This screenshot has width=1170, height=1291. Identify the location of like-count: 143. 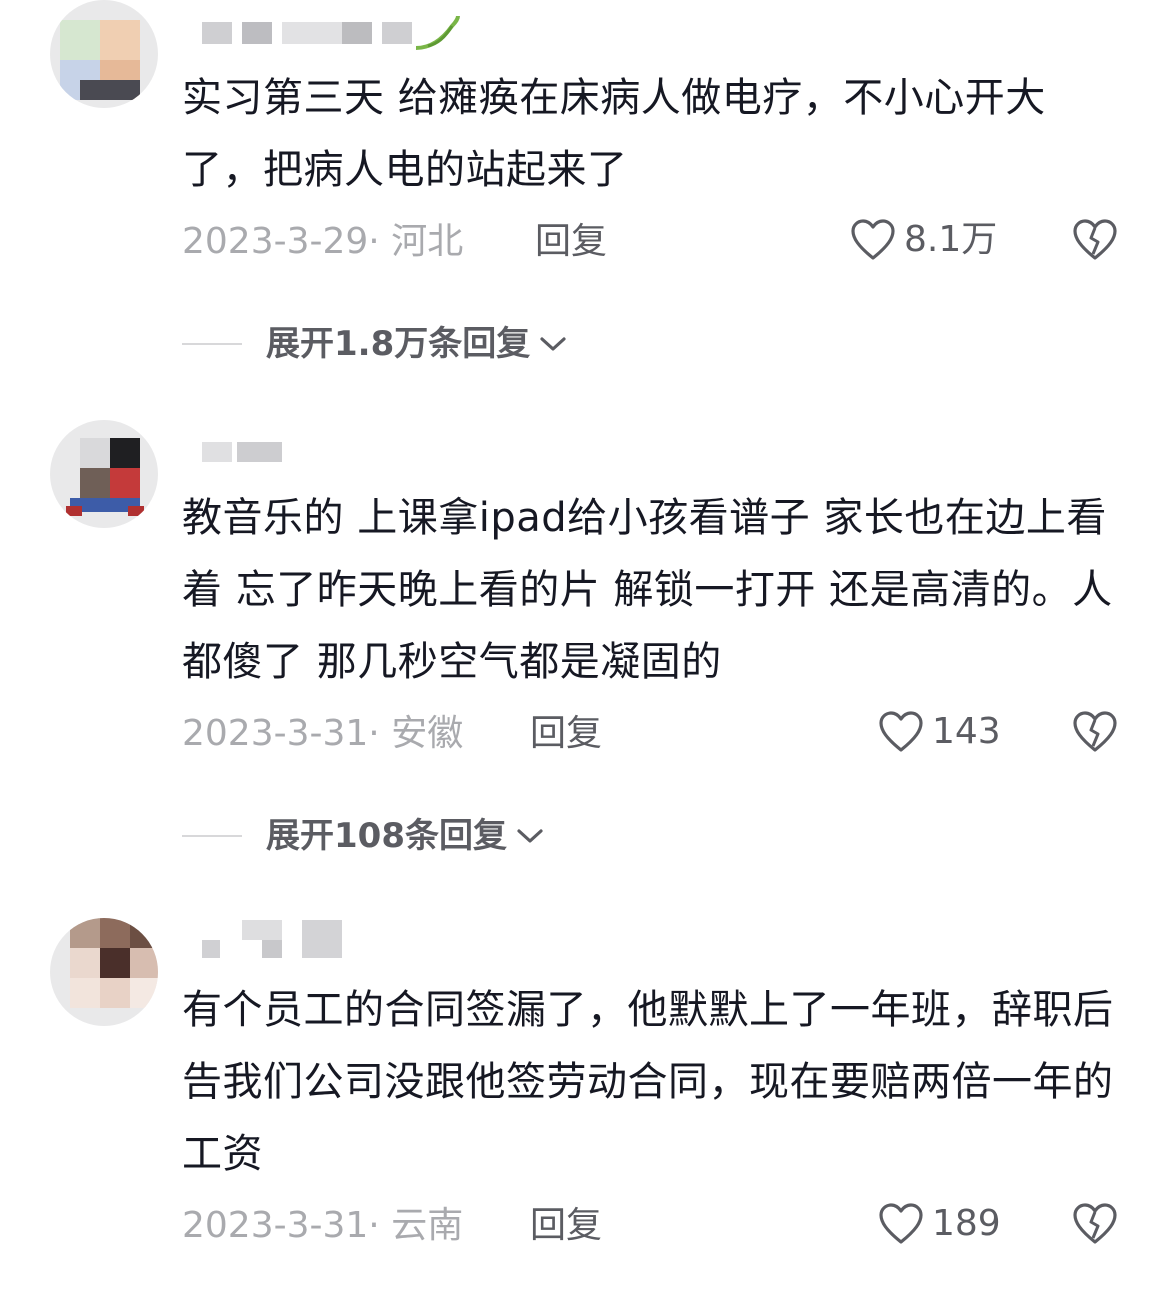
(966, 731).